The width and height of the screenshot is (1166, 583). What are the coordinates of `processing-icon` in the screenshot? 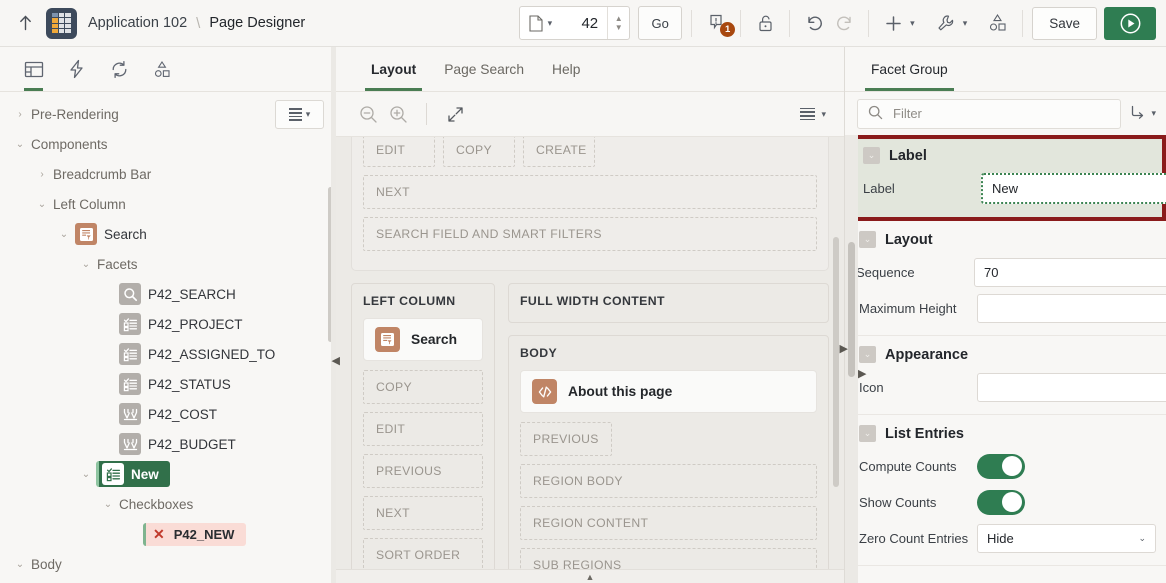 It's located at (119, 69).